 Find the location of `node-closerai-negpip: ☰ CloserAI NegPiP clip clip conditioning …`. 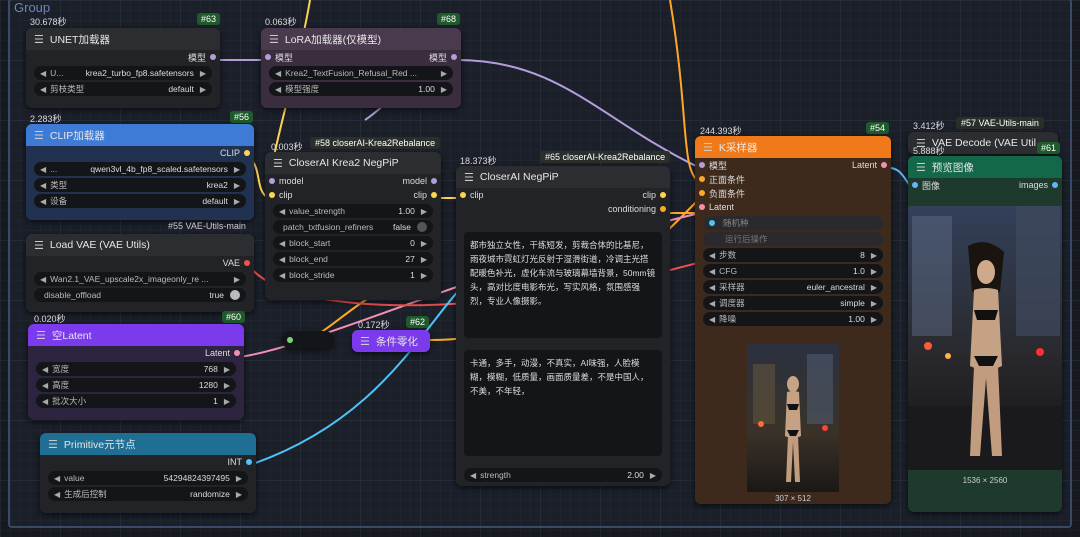

node-closerai-negpip: ☰ CloserAI NegPiP clip clip conditioning … is located at coordinates (563, 326).